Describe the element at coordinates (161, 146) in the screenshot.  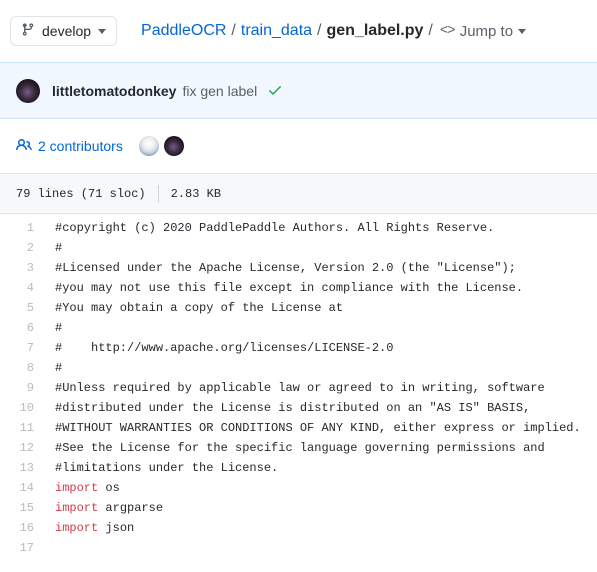
I see `contributor-avatar-list` at that location.